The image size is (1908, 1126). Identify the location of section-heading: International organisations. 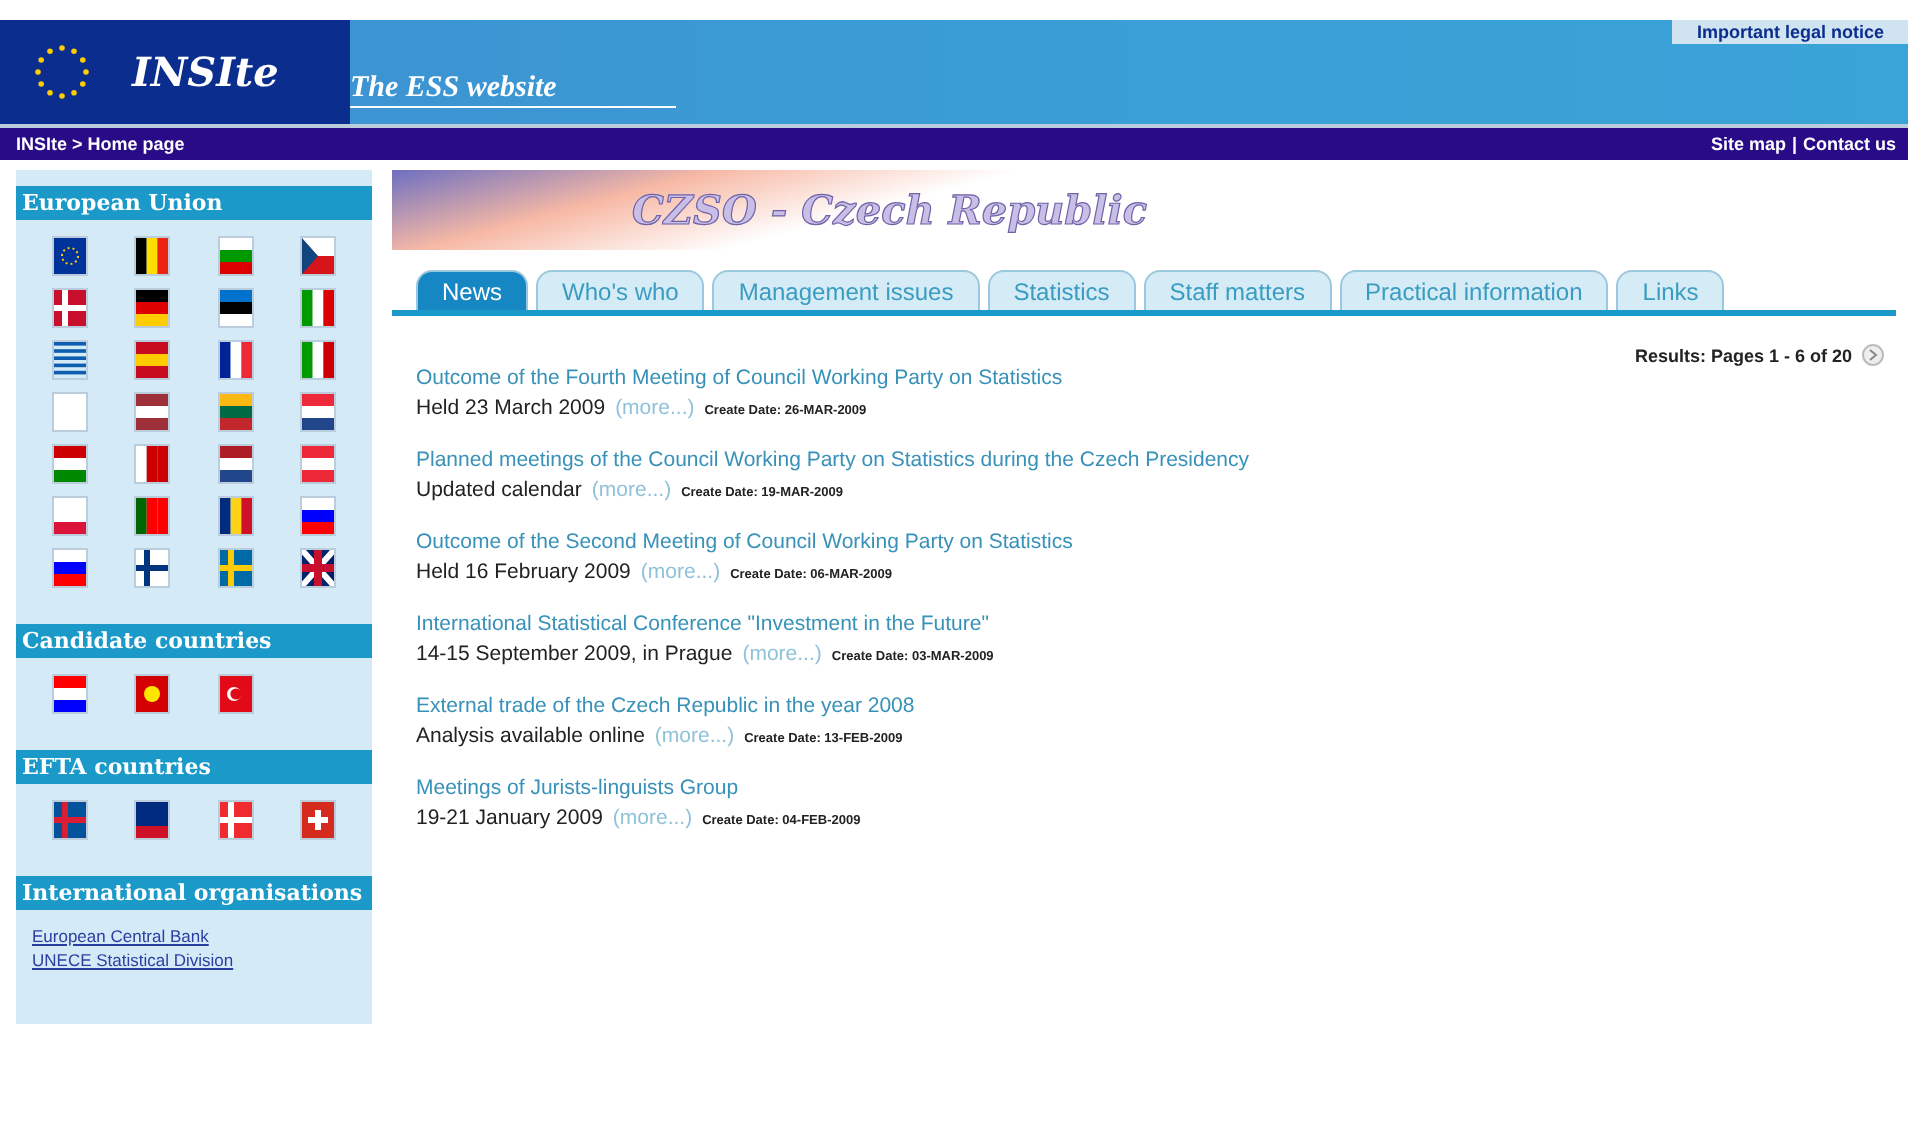
(194, 893).